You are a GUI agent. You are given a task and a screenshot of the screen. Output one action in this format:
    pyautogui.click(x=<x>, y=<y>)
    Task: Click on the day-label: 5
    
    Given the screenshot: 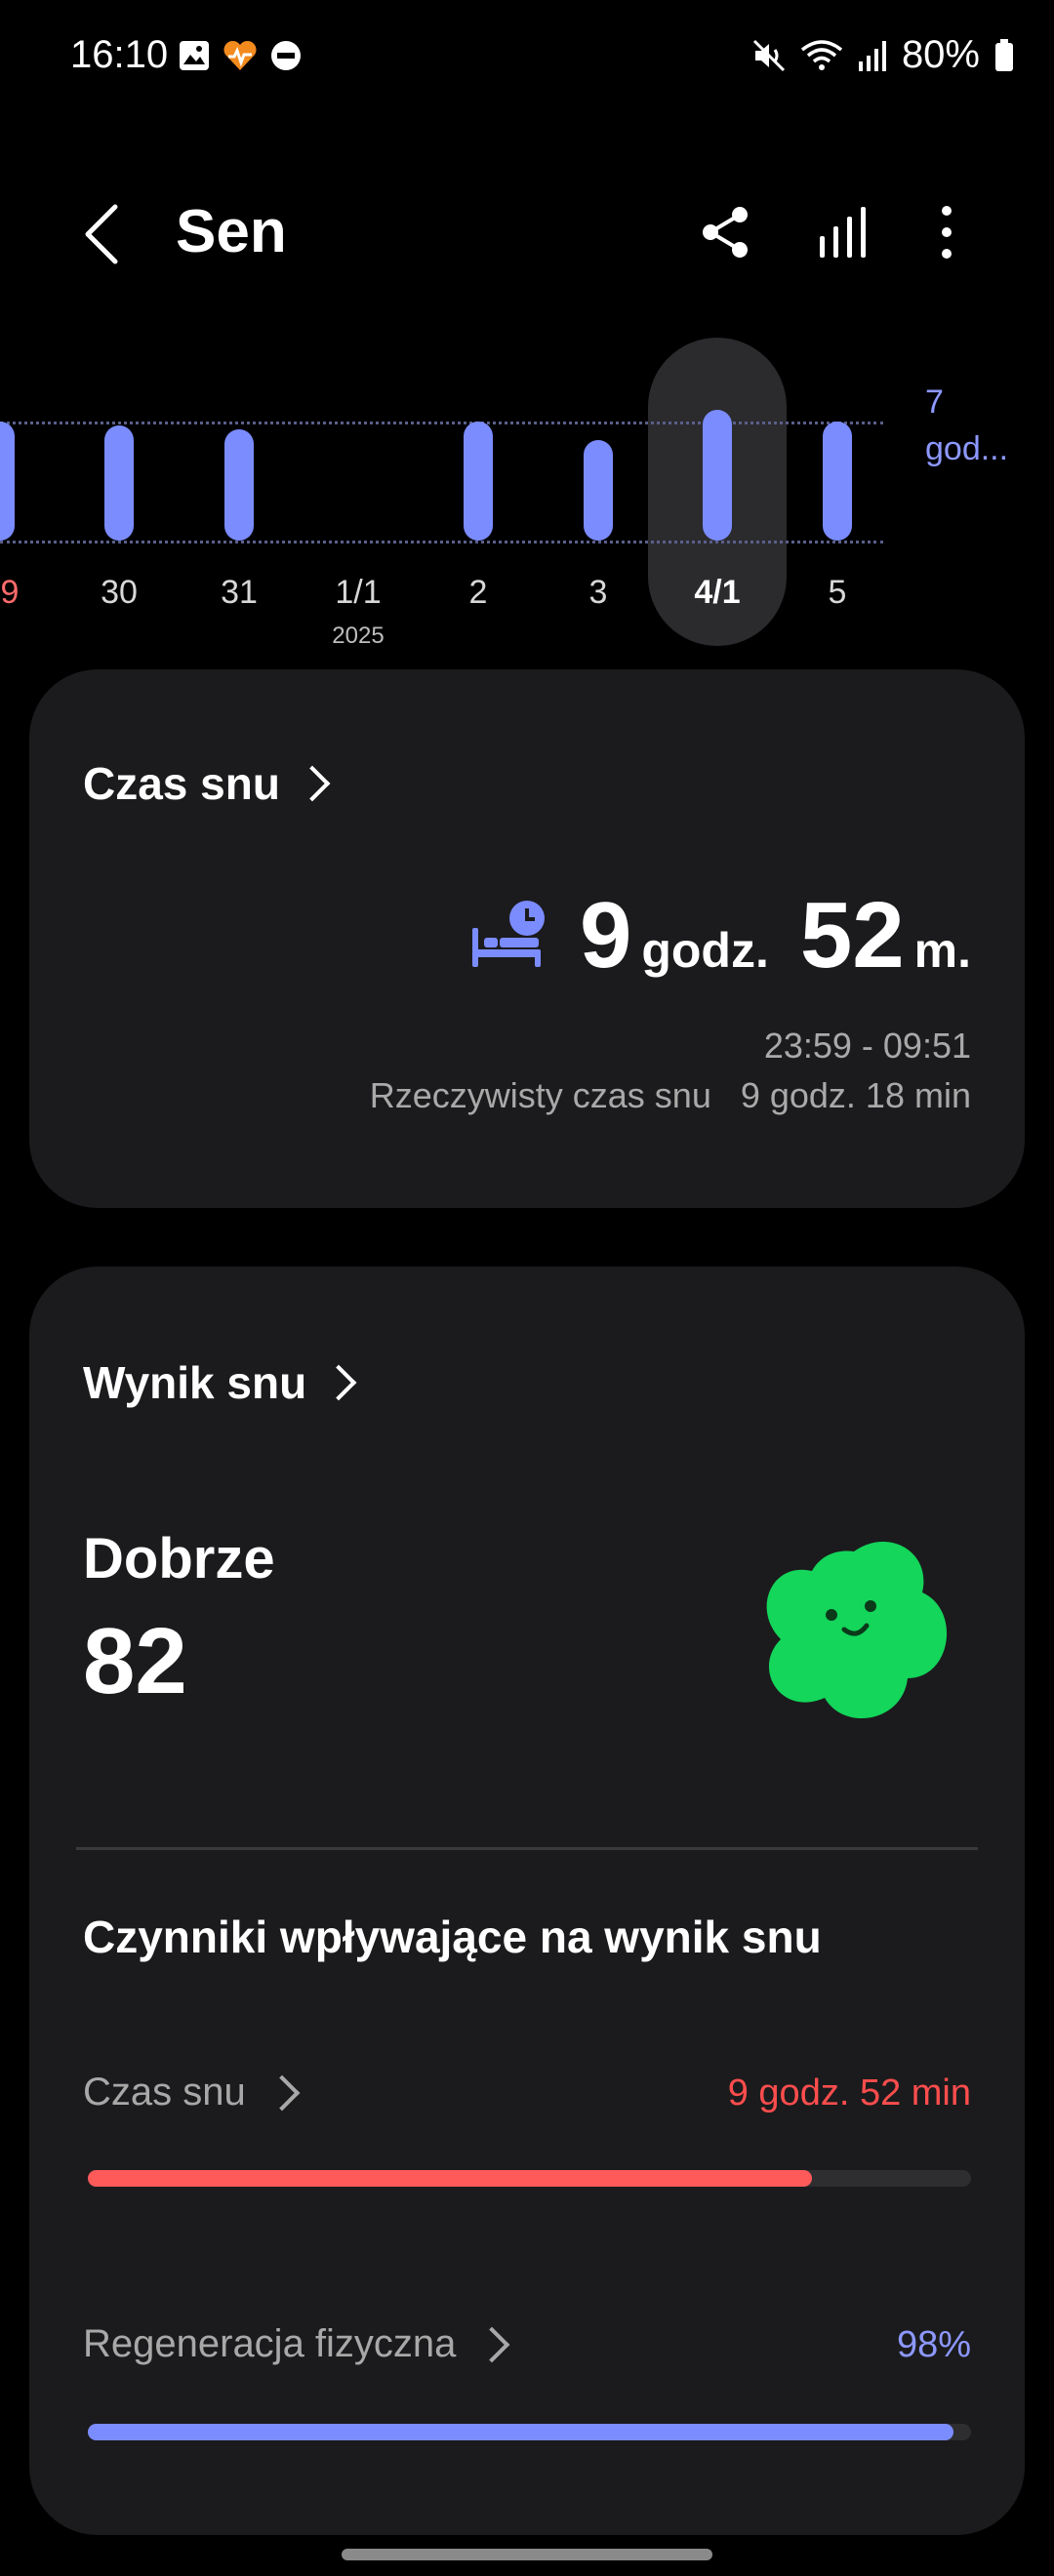 What is the action you would take?
    pyautogui.click(x=838, y=593)
    